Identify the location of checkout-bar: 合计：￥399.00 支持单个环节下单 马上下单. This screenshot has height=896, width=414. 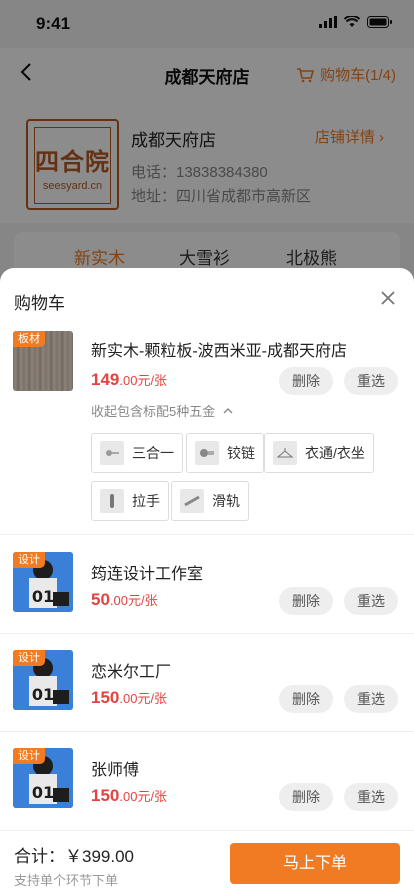
(207, 863).